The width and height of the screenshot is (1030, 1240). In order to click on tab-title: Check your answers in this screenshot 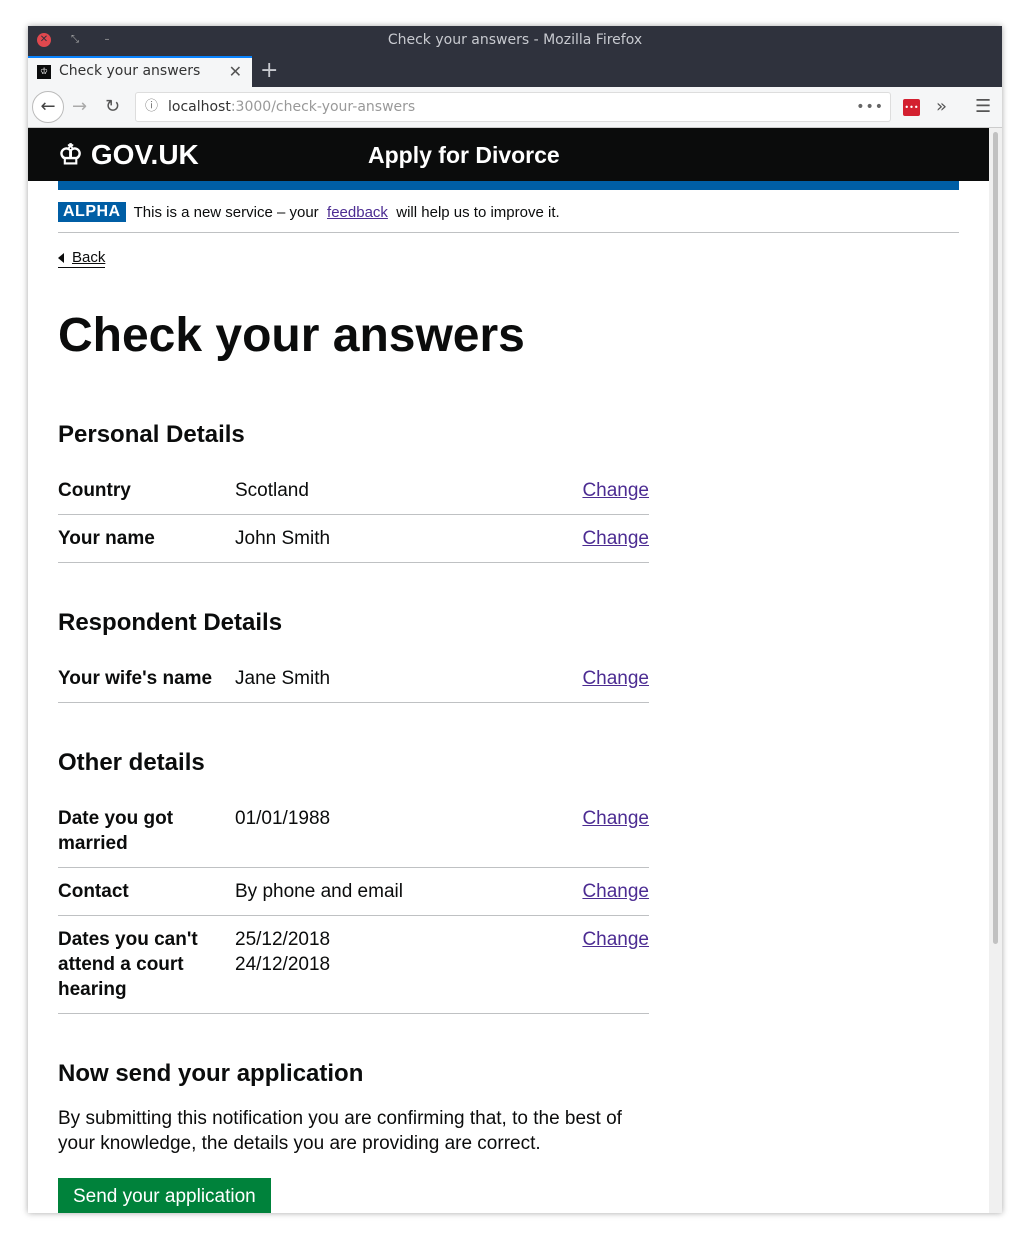, I will do `click(130, 71)`.